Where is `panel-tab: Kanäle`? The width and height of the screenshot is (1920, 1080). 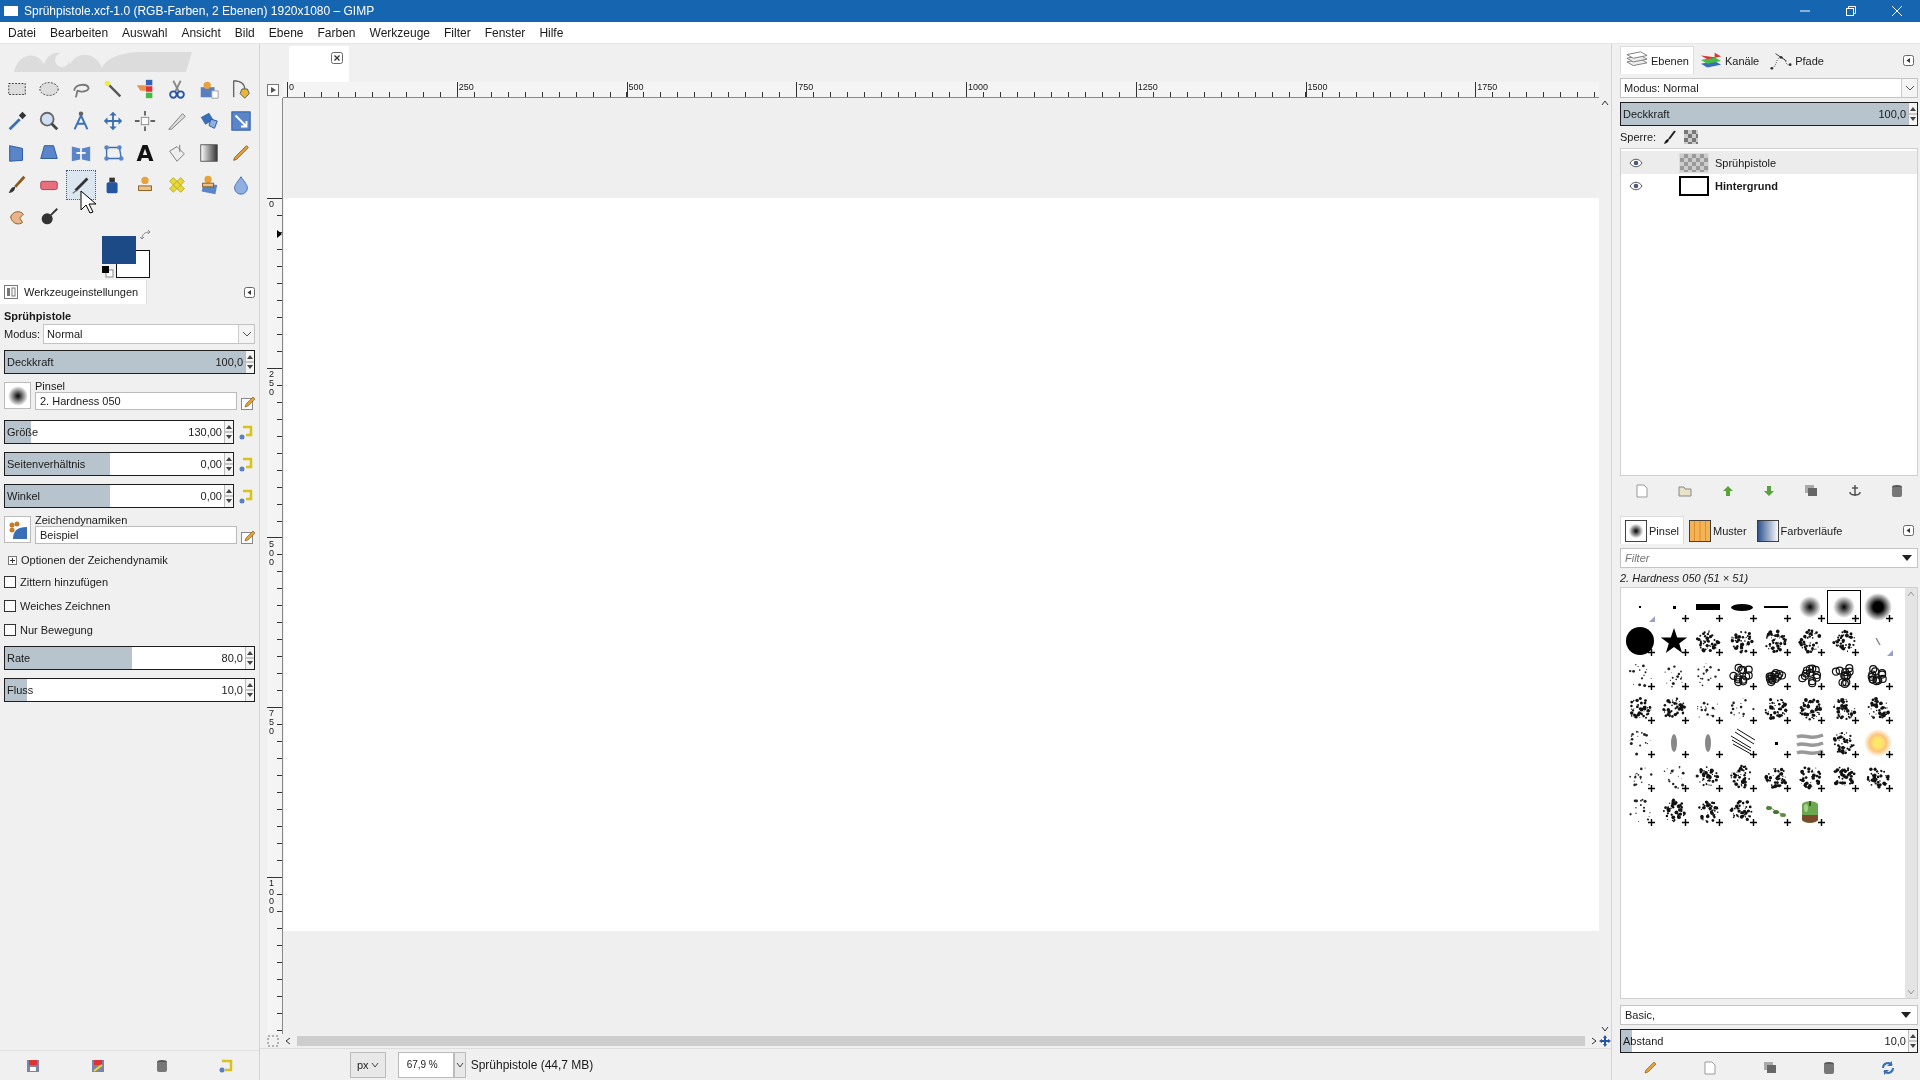
panel-tab: Kanäle is located at coordinates (1729, 60).